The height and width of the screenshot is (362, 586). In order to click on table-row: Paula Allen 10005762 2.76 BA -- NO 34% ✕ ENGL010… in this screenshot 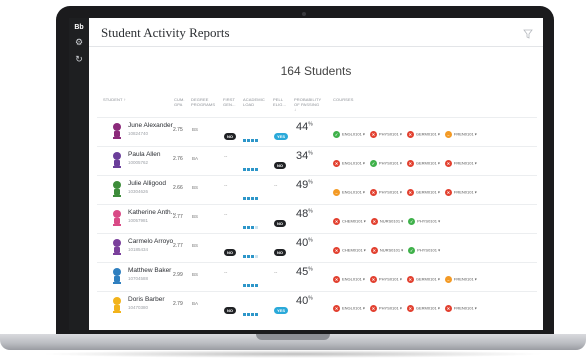, I will do `click(317, 161)`.